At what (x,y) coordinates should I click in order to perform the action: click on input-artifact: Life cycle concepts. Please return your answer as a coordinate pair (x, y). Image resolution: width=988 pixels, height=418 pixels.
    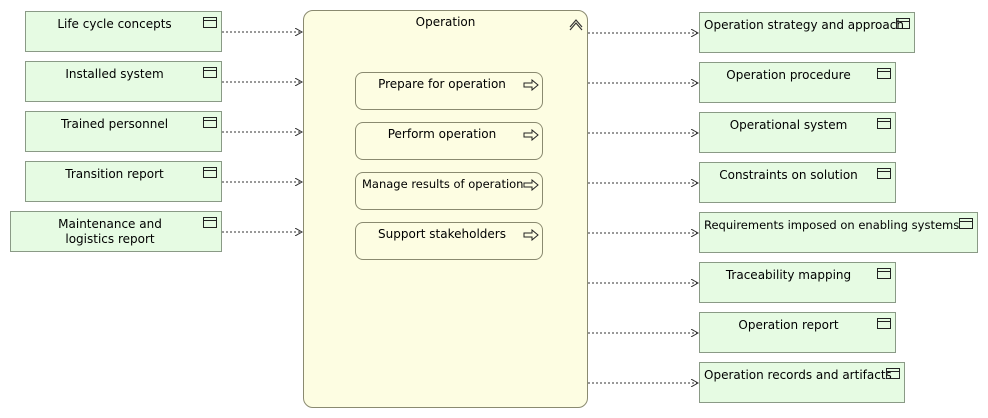
    Looking at the image, I should click on (123, 31).